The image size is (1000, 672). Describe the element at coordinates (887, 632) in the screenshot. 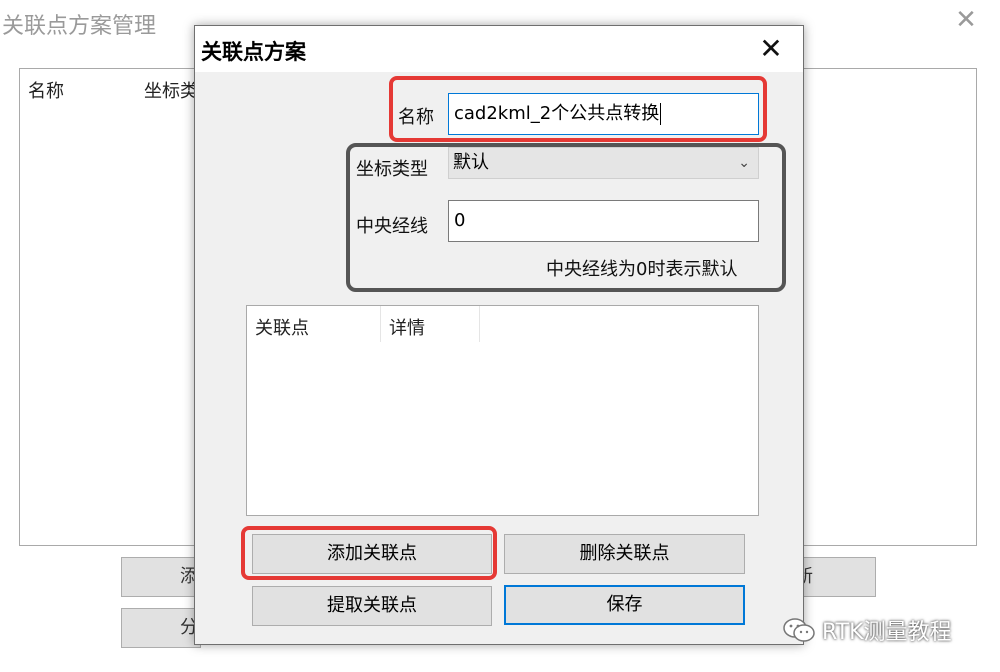

I see `watermark-text: RTK测量教程` at that location.